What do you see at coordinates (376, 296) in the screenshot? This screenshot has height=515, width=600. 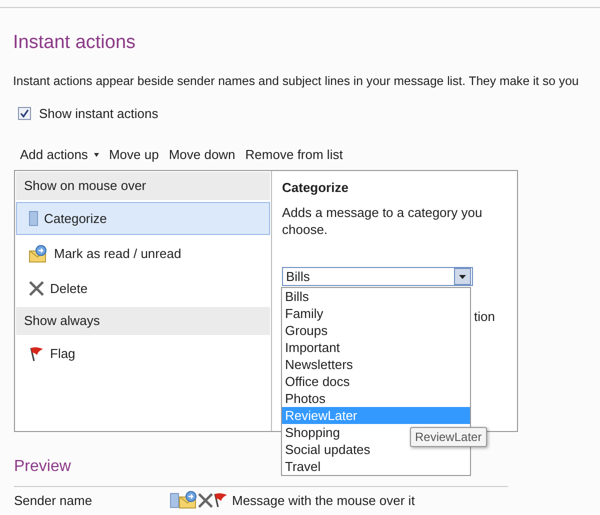 I see `dropdown-option: Bills` at bounding box center [376, 296].